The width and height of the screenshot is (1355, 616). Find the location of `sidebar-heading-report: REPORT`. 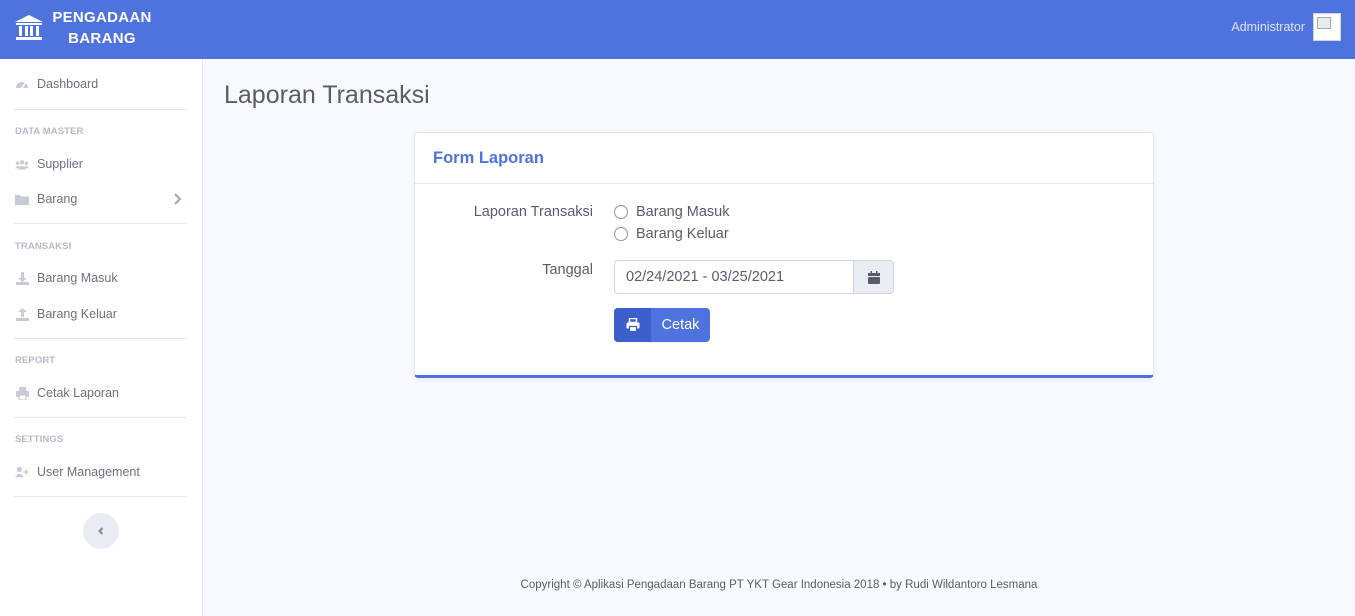

sidebar-heading-report: REPORT is located at coordinates (35, 360).